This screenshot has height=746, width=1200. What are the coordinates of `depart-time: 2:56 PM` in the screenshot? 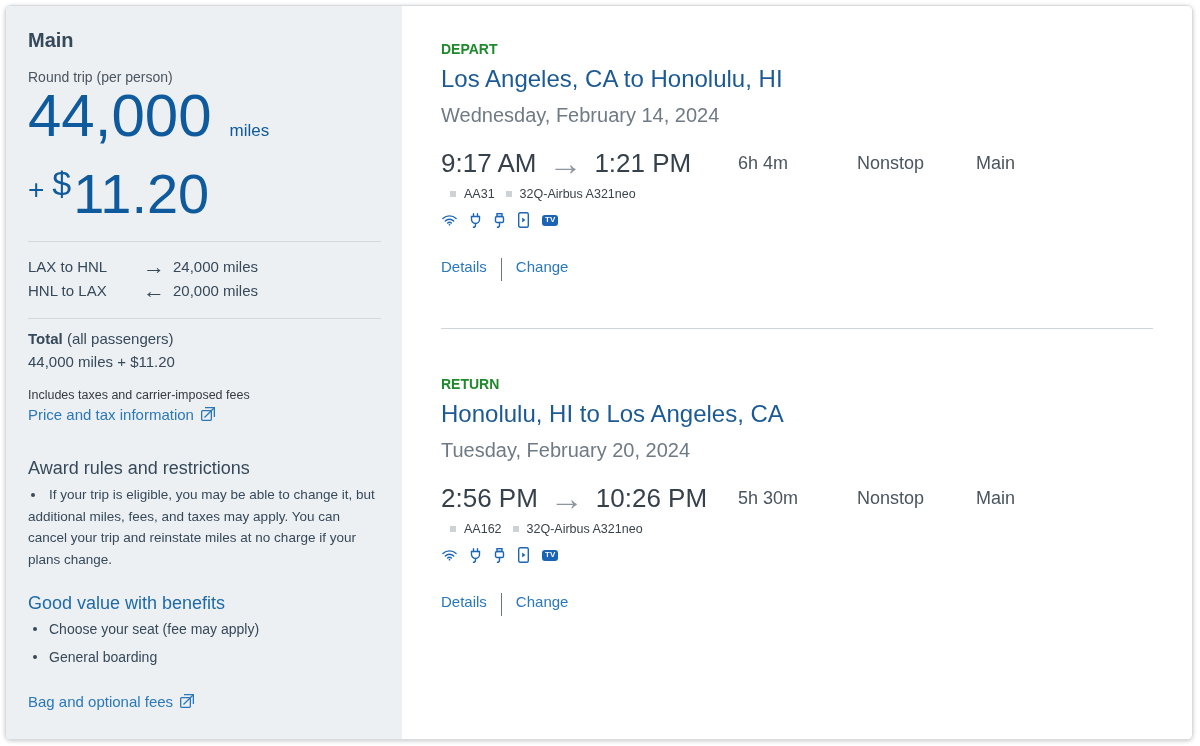 It's located at (489, 498).